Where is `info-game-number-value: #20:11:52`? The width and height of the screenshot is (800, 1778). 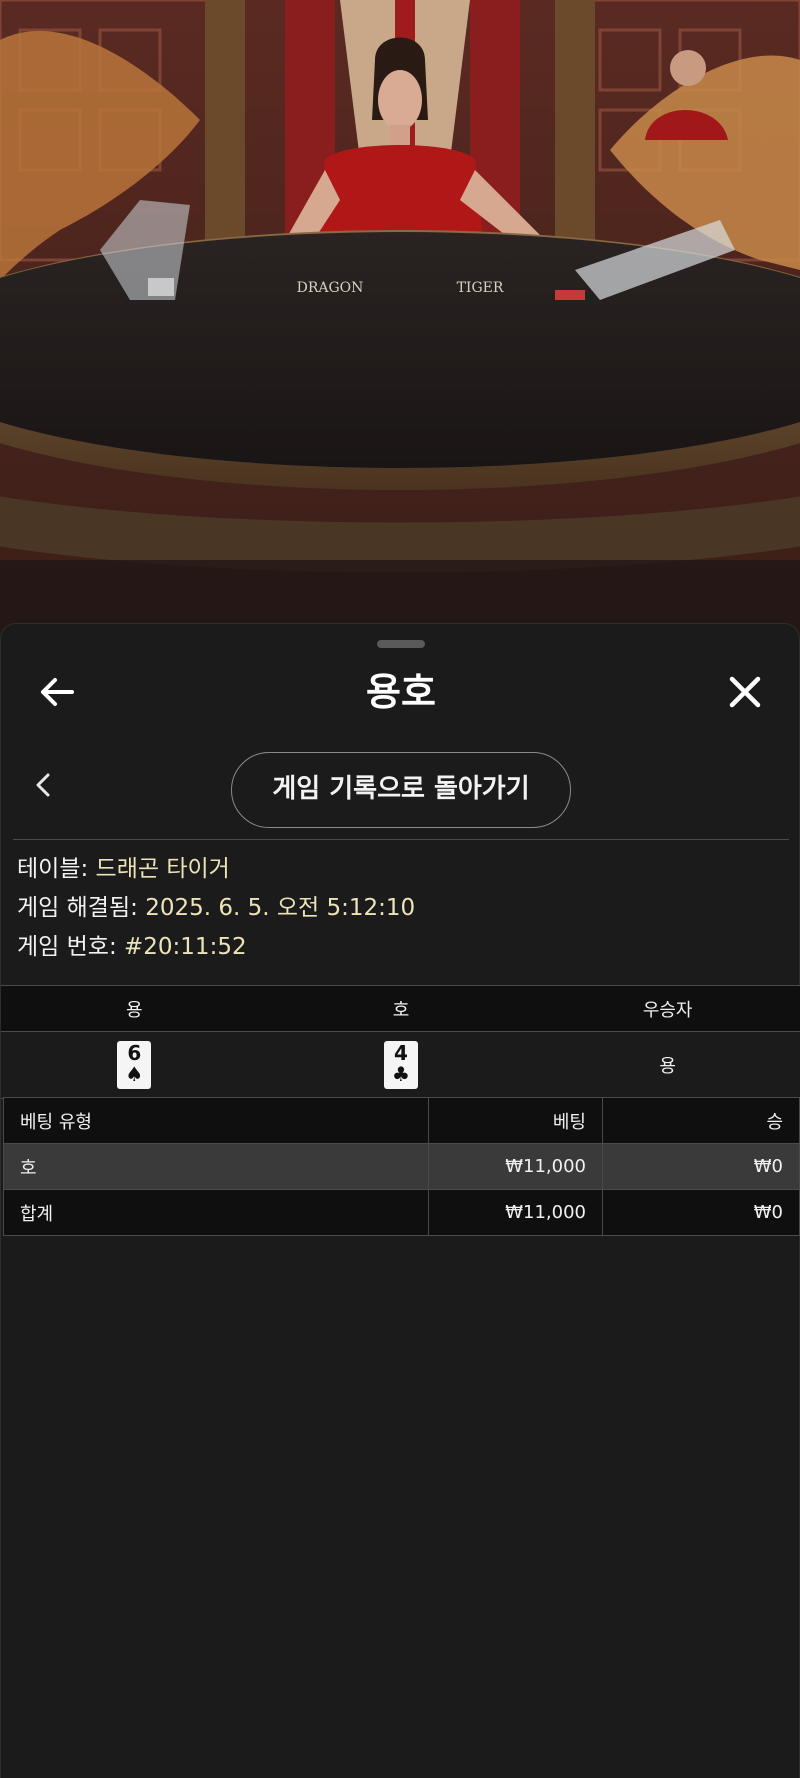 info-game-number-value: #20:11:52 is located at coordinates (185, 947).